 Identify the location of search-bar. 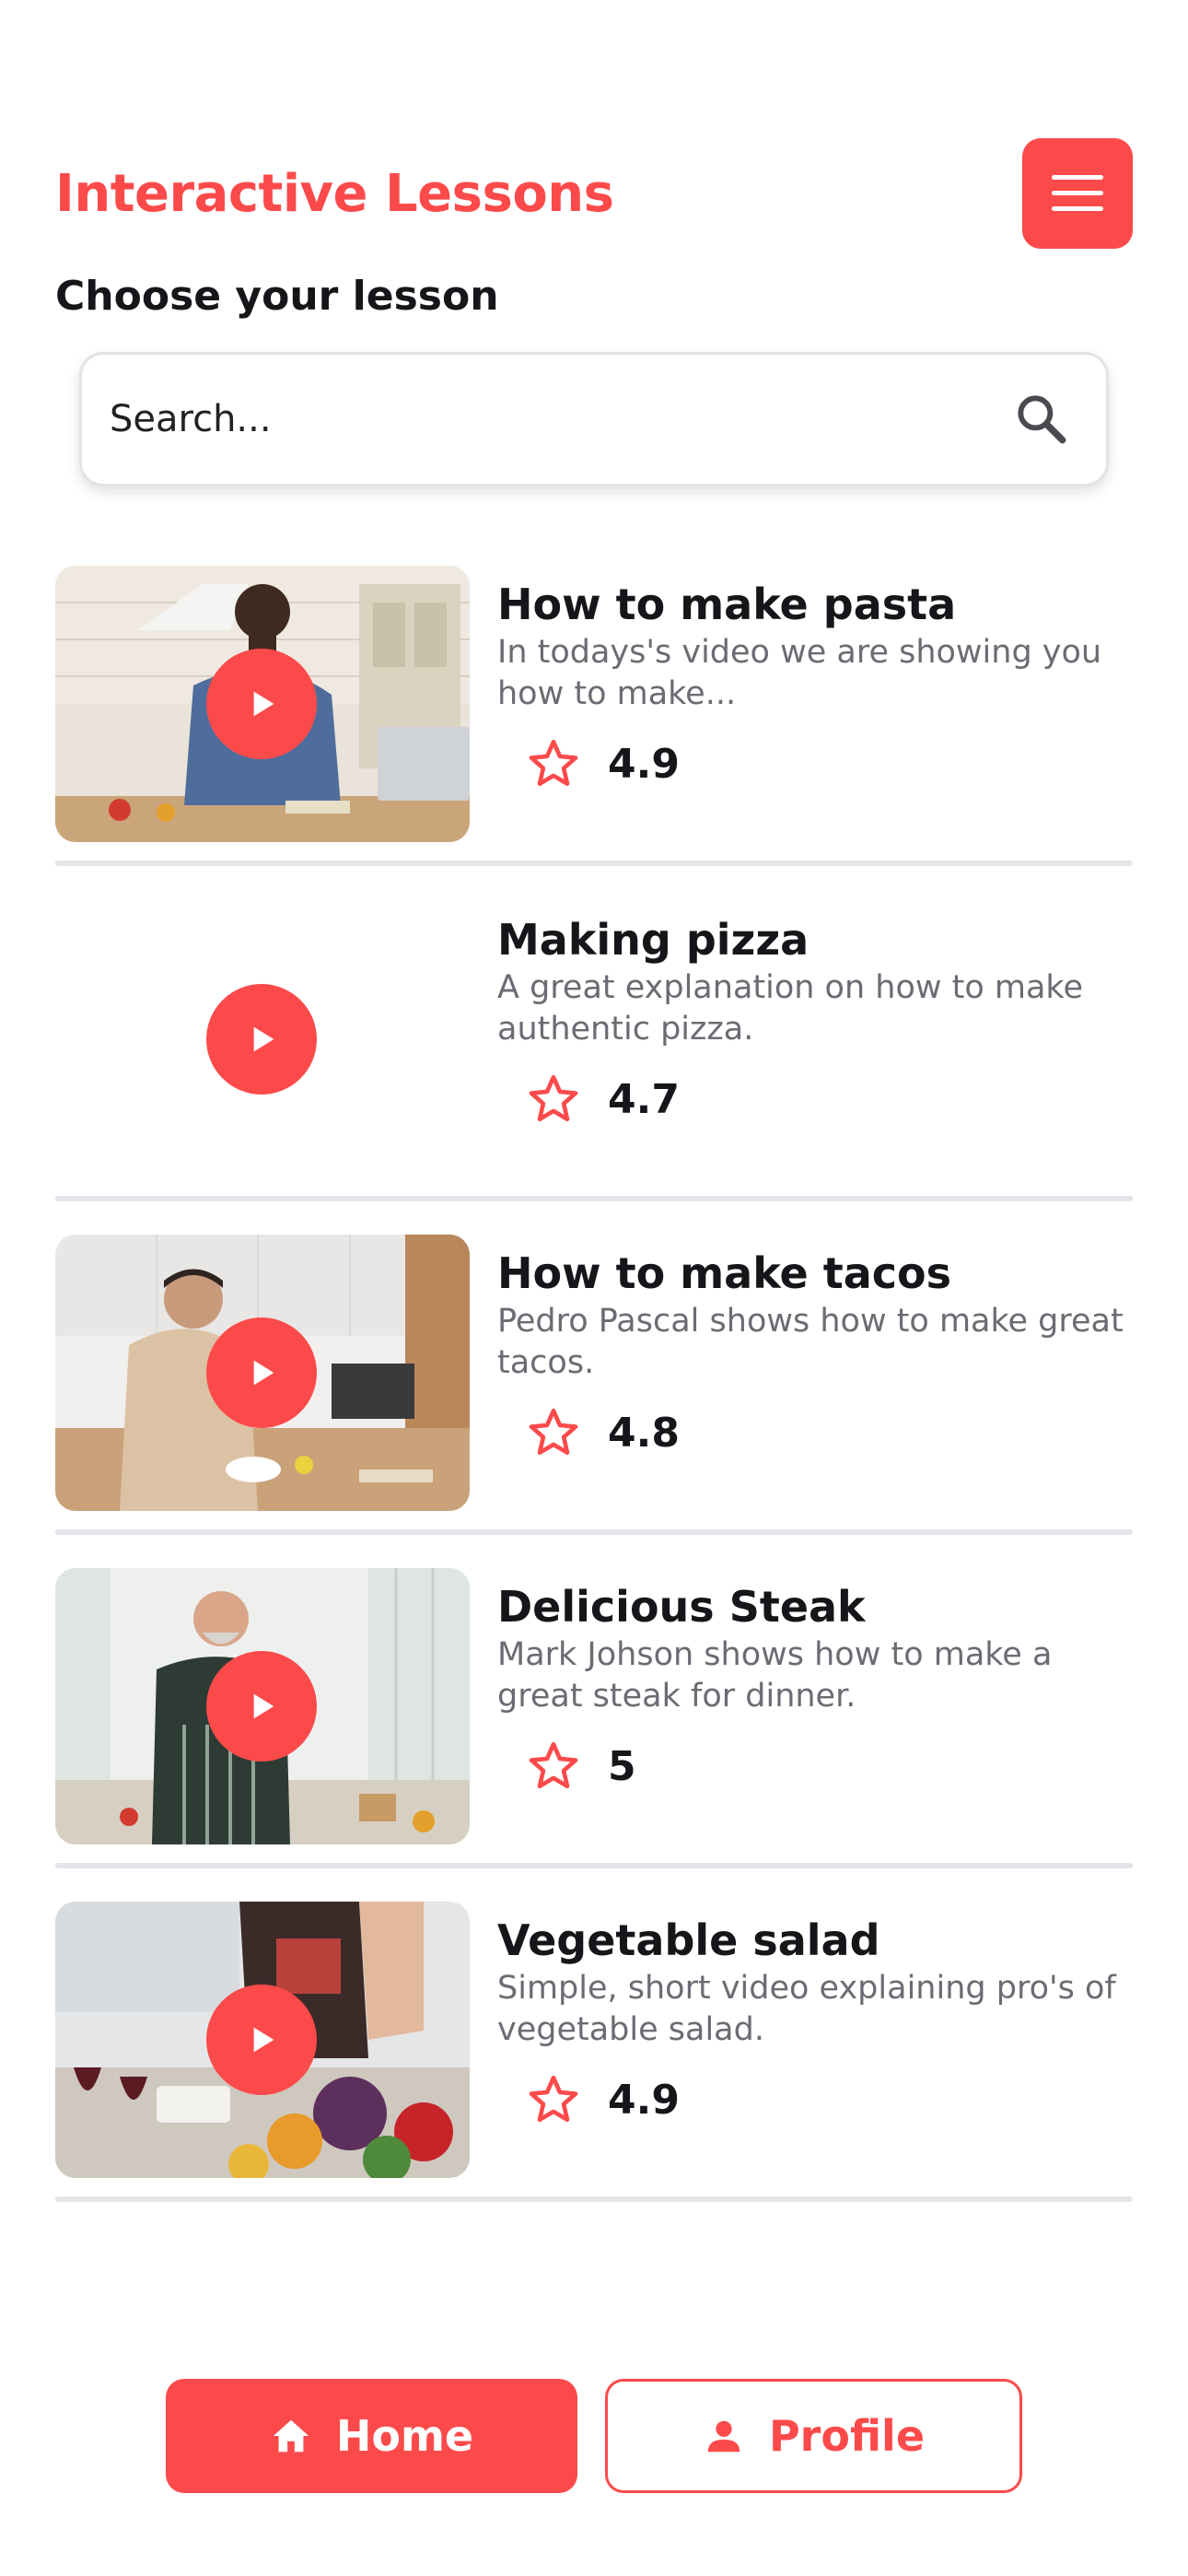
(594, 419).